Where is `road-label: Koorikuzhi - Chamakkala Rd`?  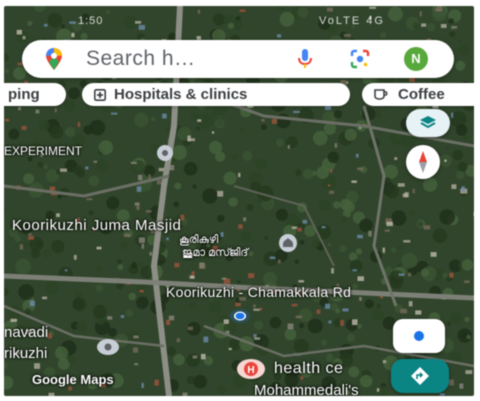 road-label: Koorikuzhi - Chamakkala Rd is located at coordinates (259, 292).